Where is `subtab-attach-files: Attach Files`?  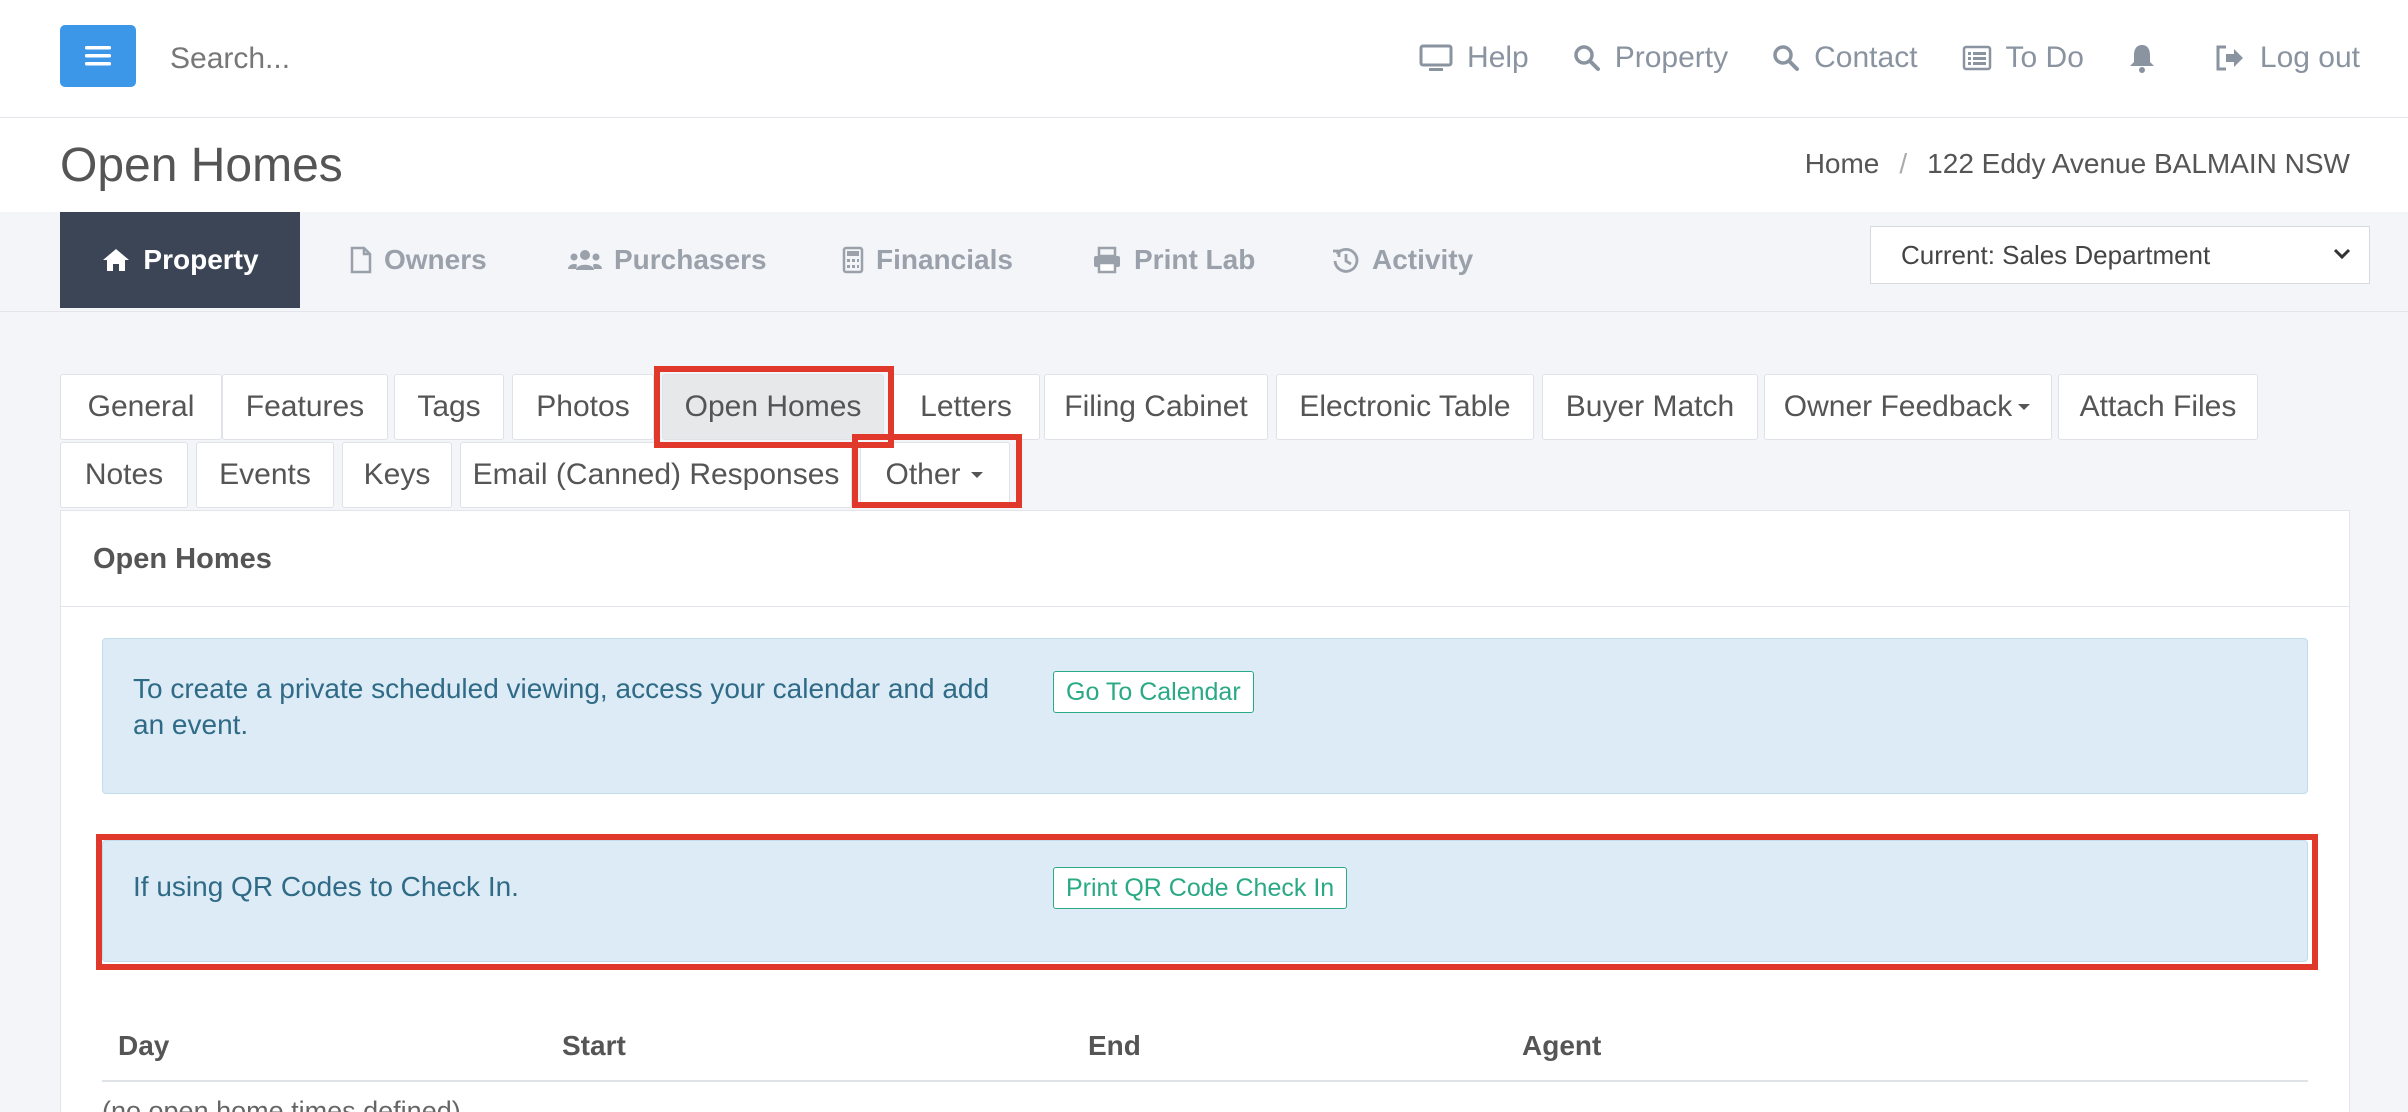
subtab-attach-files: Attach Files is located at coordinates (2158, 407).